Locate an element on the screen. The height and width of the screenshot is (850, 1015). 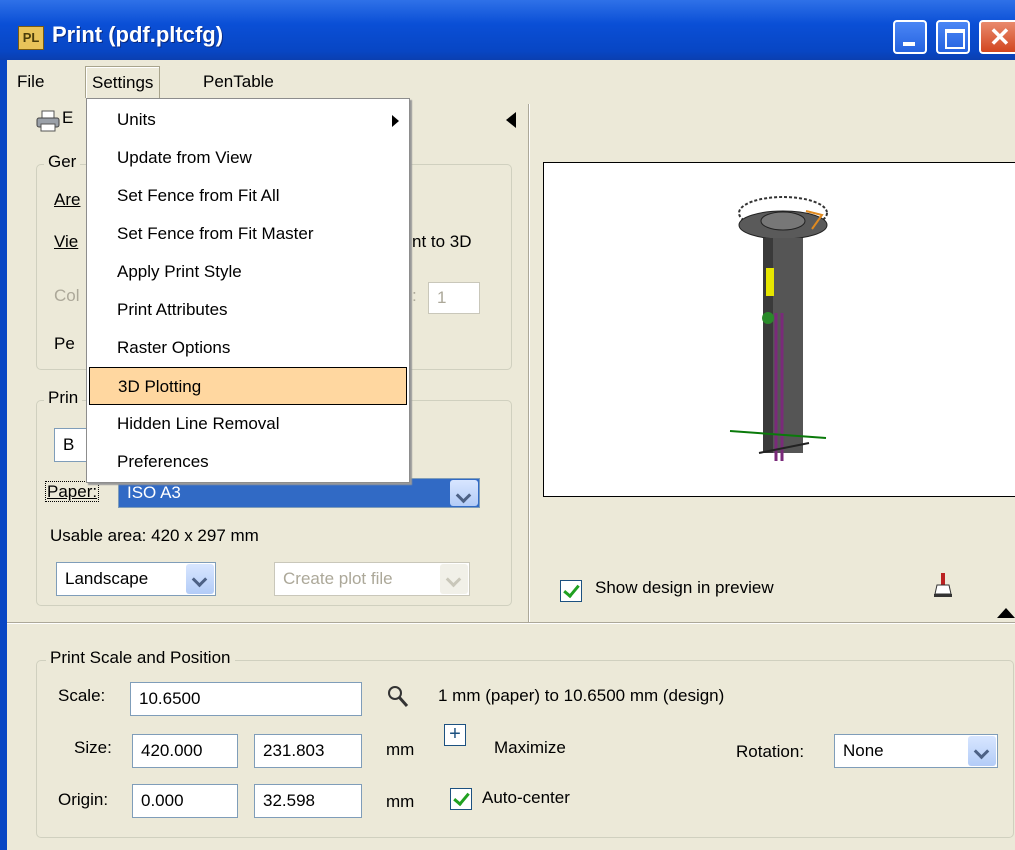
size-width-input: 420.000 is located at coordinates (185, 751).